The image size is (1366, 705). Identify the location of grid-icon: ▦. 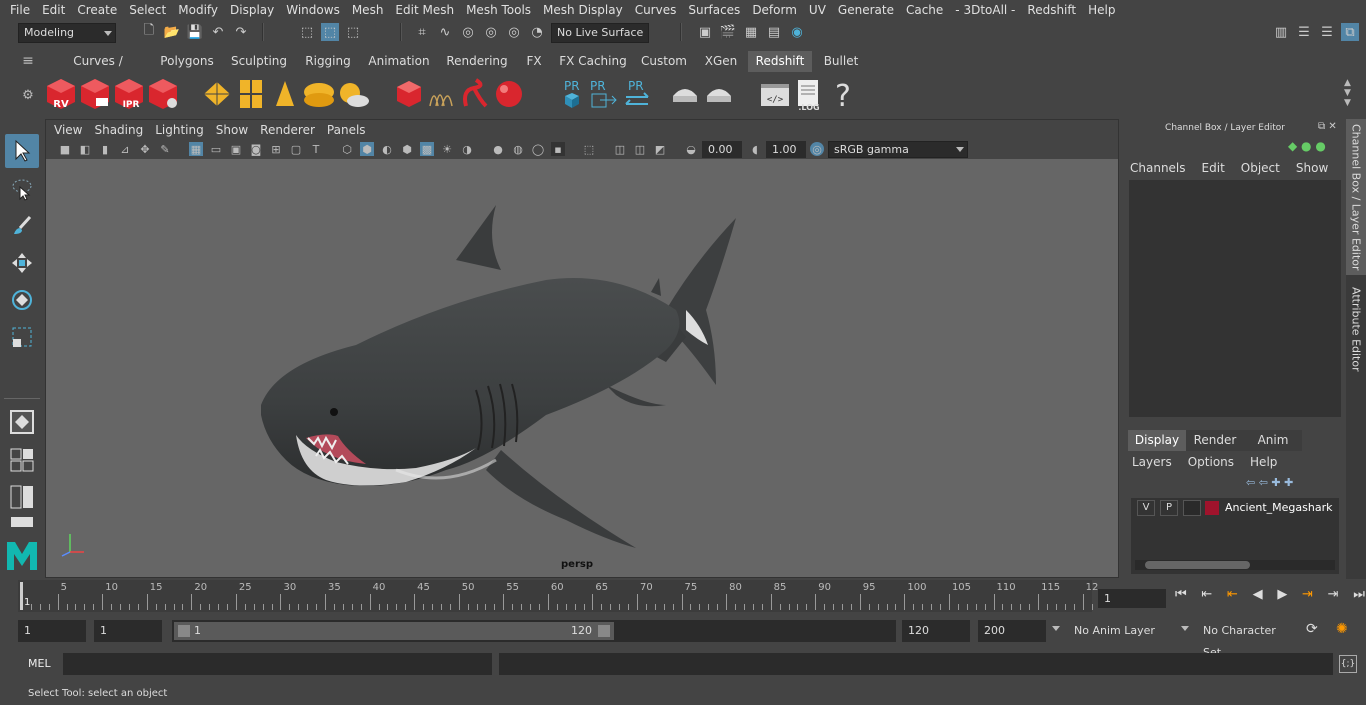
(196, 149).